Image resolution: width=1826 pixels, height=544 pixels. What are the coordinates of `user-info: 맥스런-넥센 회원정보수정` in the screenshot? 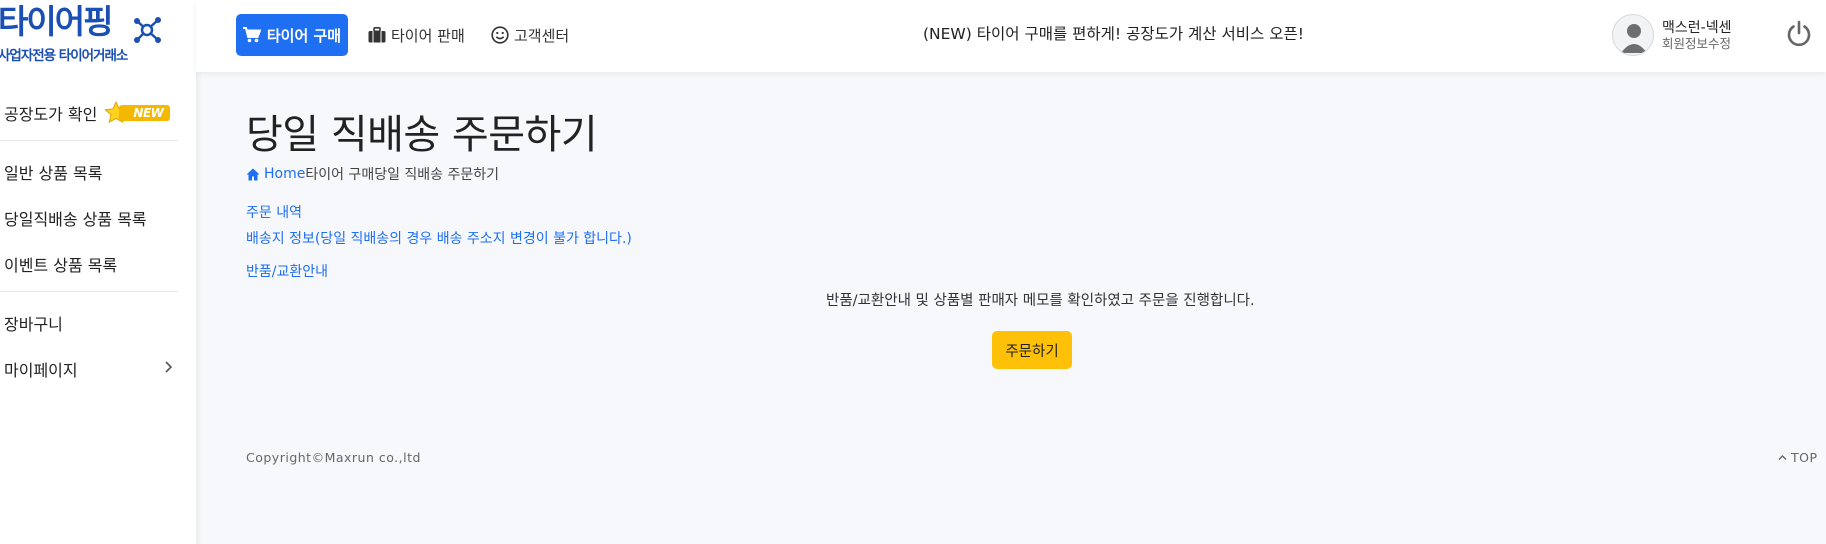 It's located at (1696, 35).